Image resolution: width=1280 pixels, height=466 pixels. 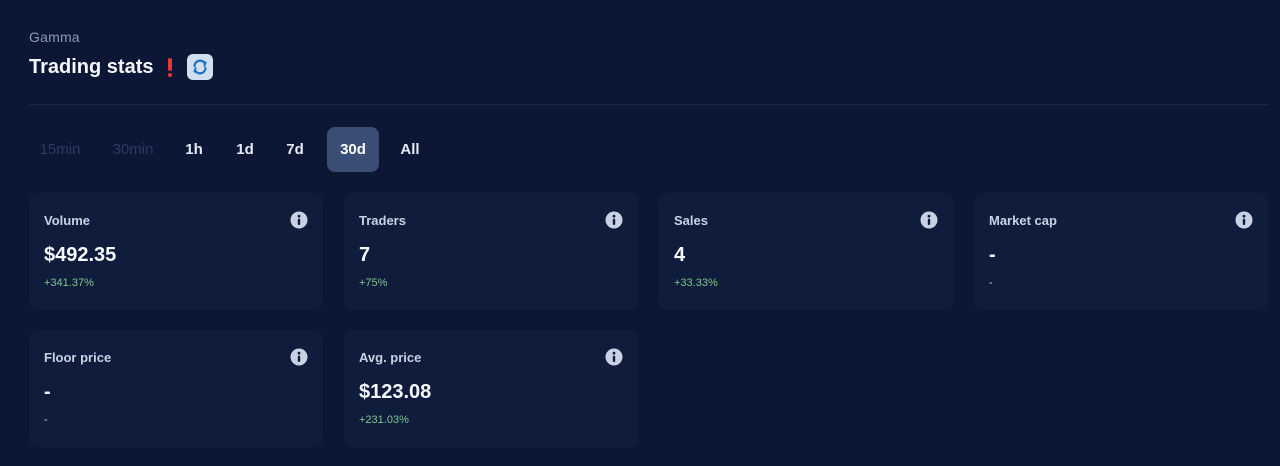 I want to click on stat-card-market-cap: Market cap - -, so click(x=1121, y=251).